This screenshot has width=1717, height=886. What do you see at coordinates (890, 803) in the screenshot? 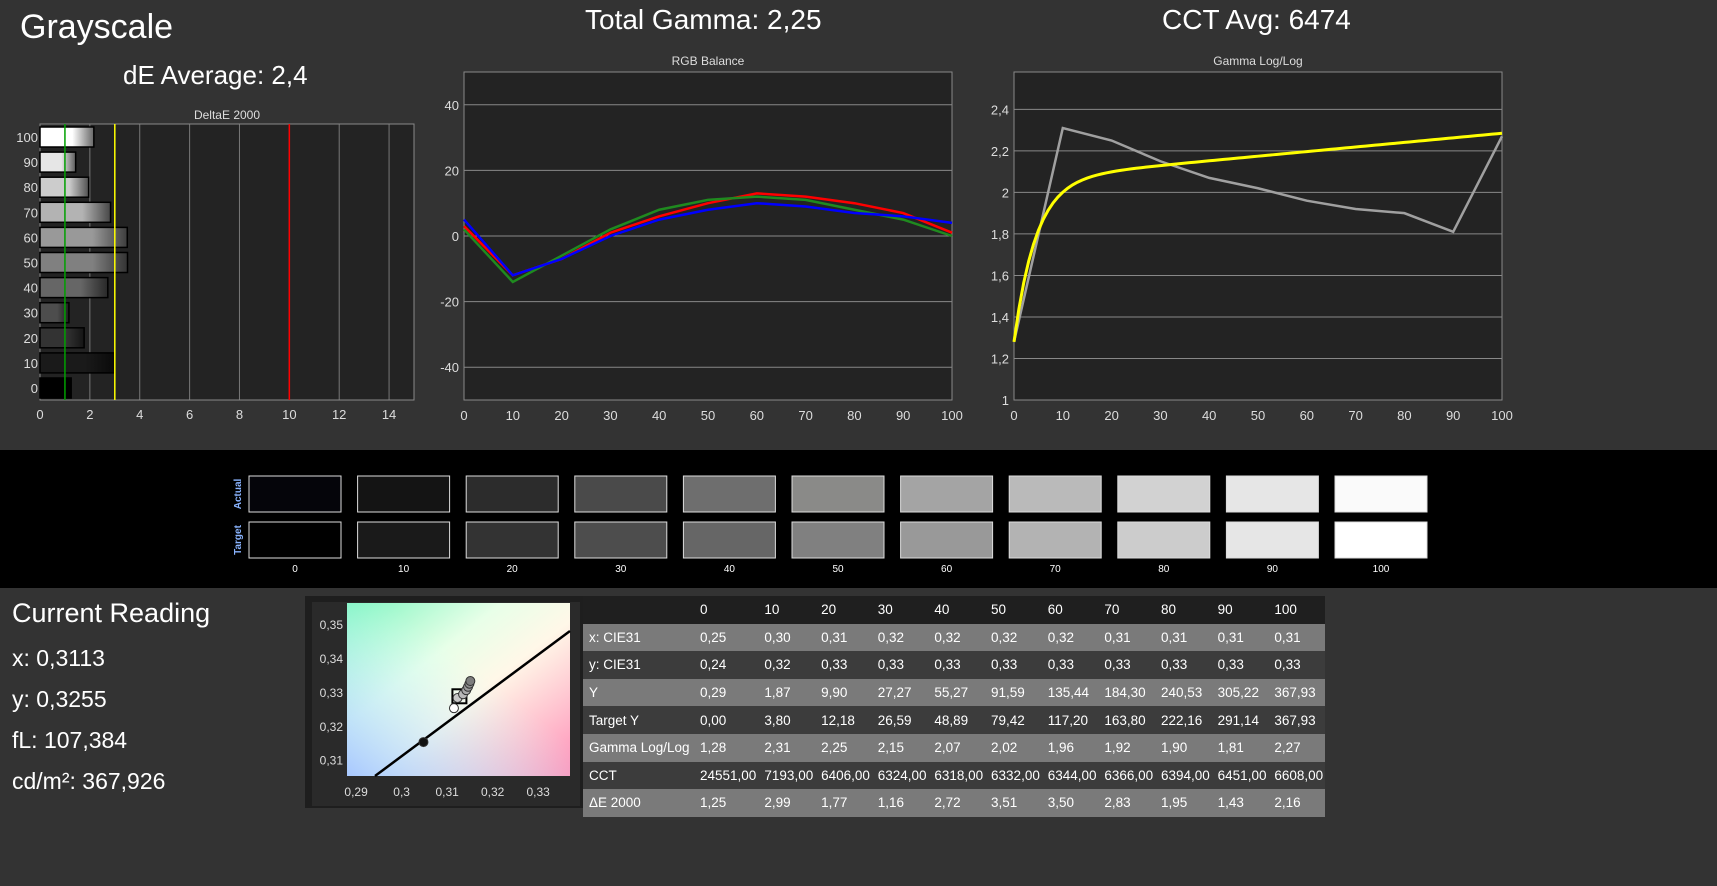
I see `table-cell: 1,16` at bounding box center [890, 803].